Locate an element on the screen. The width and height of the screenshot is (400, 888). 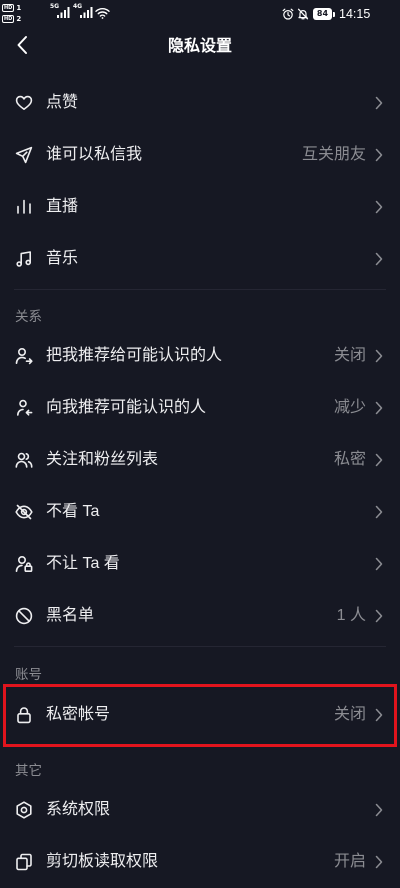
row-hide-their-content: 不看 Ta is located at coordinates (200, 512).